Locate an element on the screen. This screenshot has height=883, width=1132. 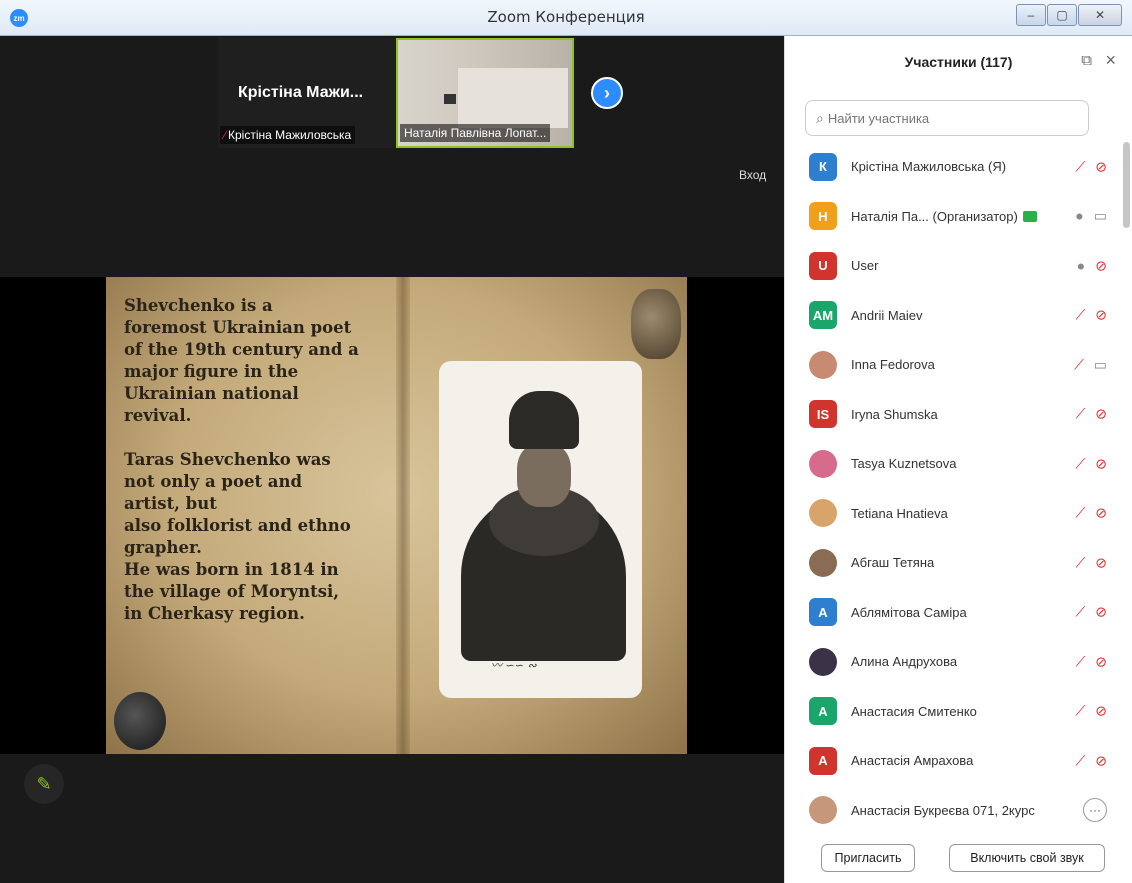
signature-image: 〰 ∽∽ ∾ is located at coordinates (514, 665).